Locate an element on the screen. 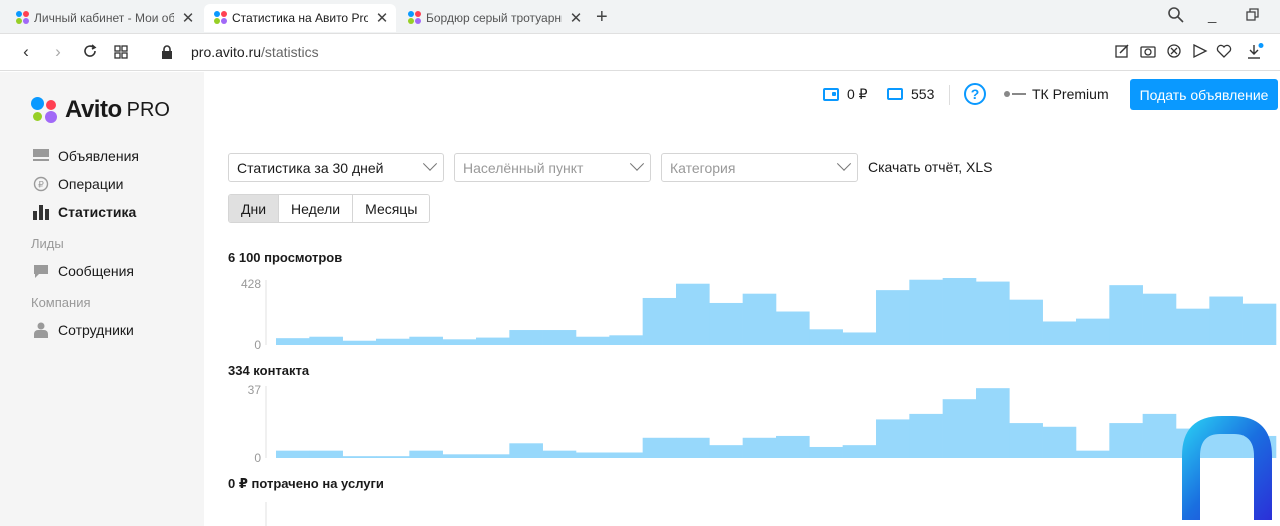 The image size is (1280, 526). ticket-value: 553 is located at coordinates (923, 94).